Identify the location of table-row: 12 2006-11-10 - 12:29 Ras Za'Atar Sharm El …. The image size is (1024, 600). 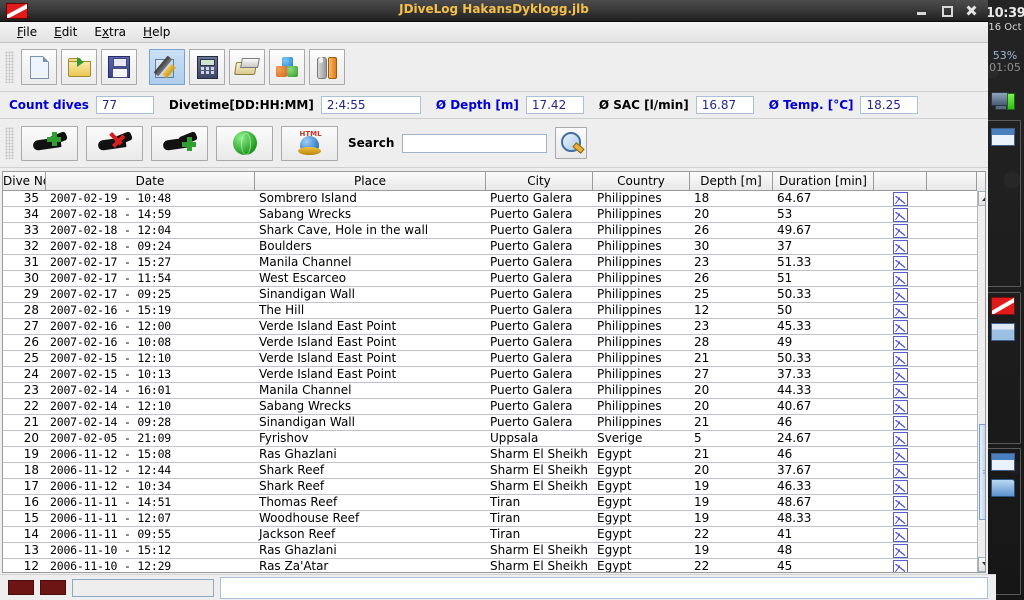
(490, 565).